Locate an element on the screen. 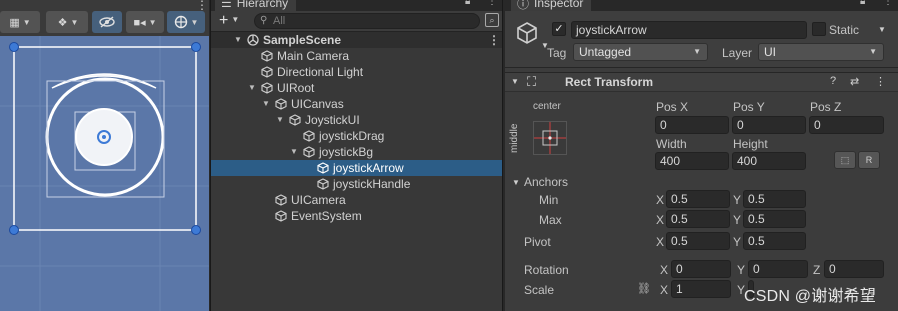 This screenshot has width=898, height=311. blueprint-mode-button: ⬚ is located at coordinates (845, 160).